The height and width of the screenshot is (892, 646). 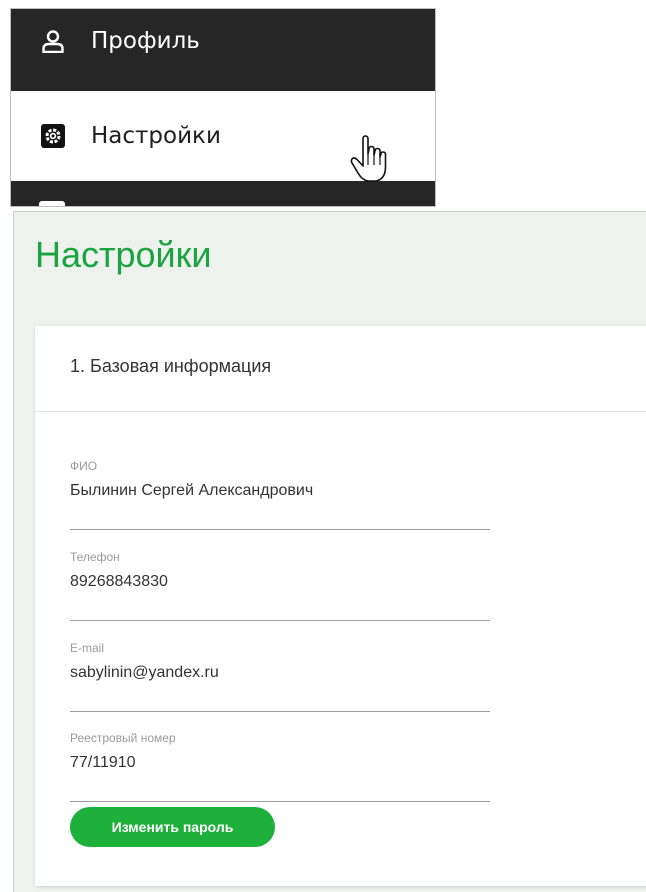 What do you see at coordinates (53, 136) in the screenshot?
I see `gear-icon` at bounding box center [53, 136].